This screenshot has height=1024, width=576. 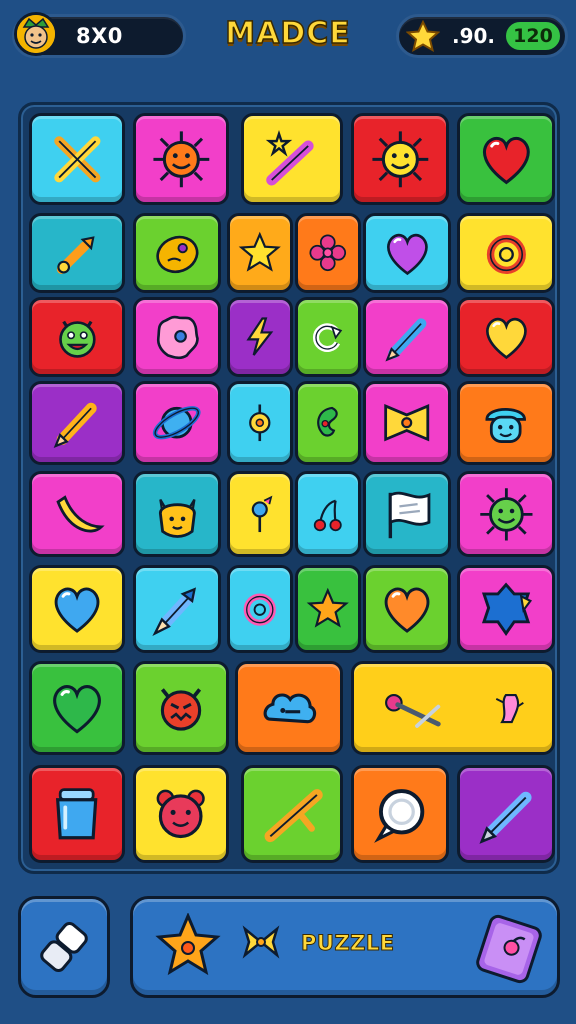 I want to click on cherries-icon, so click(x=328, y=515).